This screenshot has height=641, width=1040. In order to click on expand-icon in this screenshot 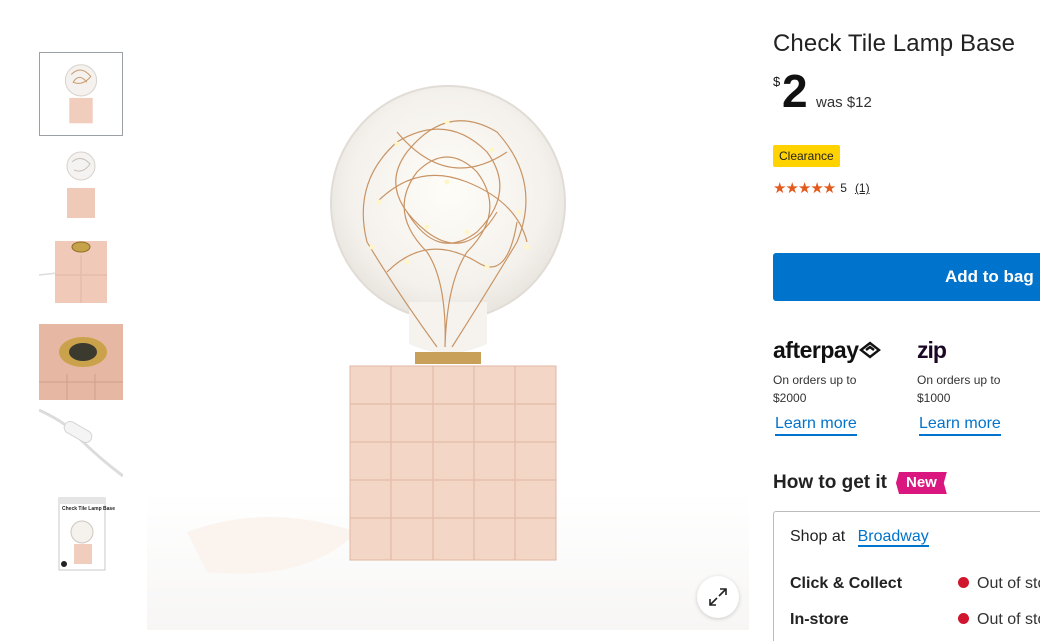, I will do `click(718, 597)`.